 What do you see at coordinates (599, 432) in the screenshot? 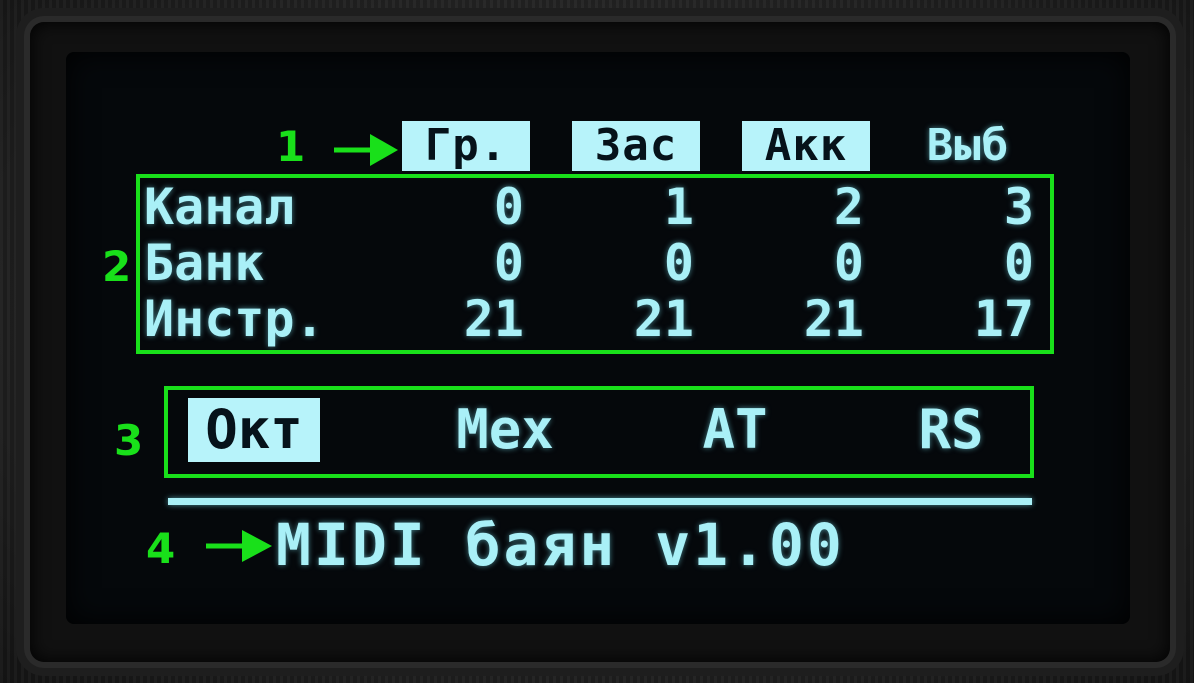
I see `annotation-box-modes` at bounding box center [599, 432].